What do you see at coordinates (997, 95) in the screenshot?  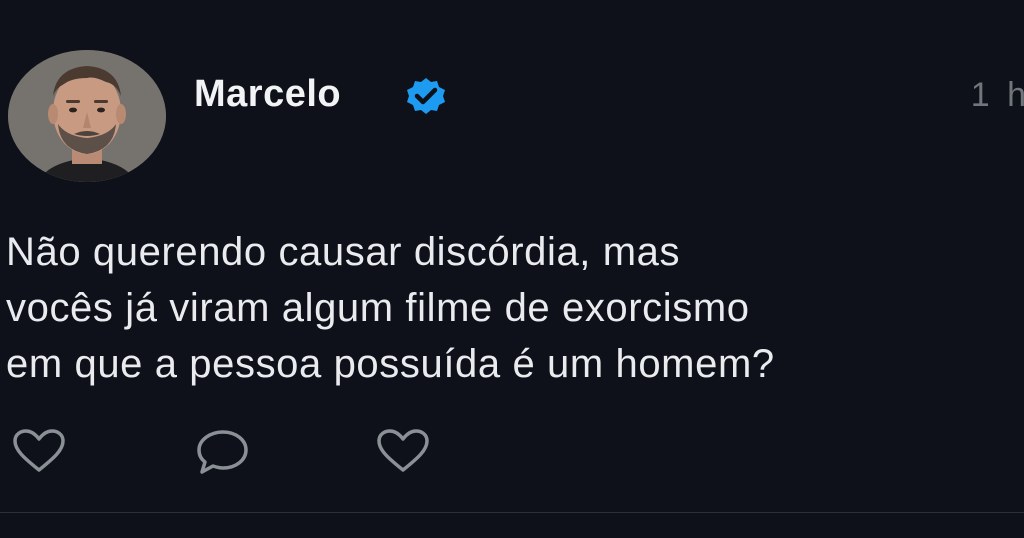 I see `timestamp: 1 h` at bounding box center [997, 95].